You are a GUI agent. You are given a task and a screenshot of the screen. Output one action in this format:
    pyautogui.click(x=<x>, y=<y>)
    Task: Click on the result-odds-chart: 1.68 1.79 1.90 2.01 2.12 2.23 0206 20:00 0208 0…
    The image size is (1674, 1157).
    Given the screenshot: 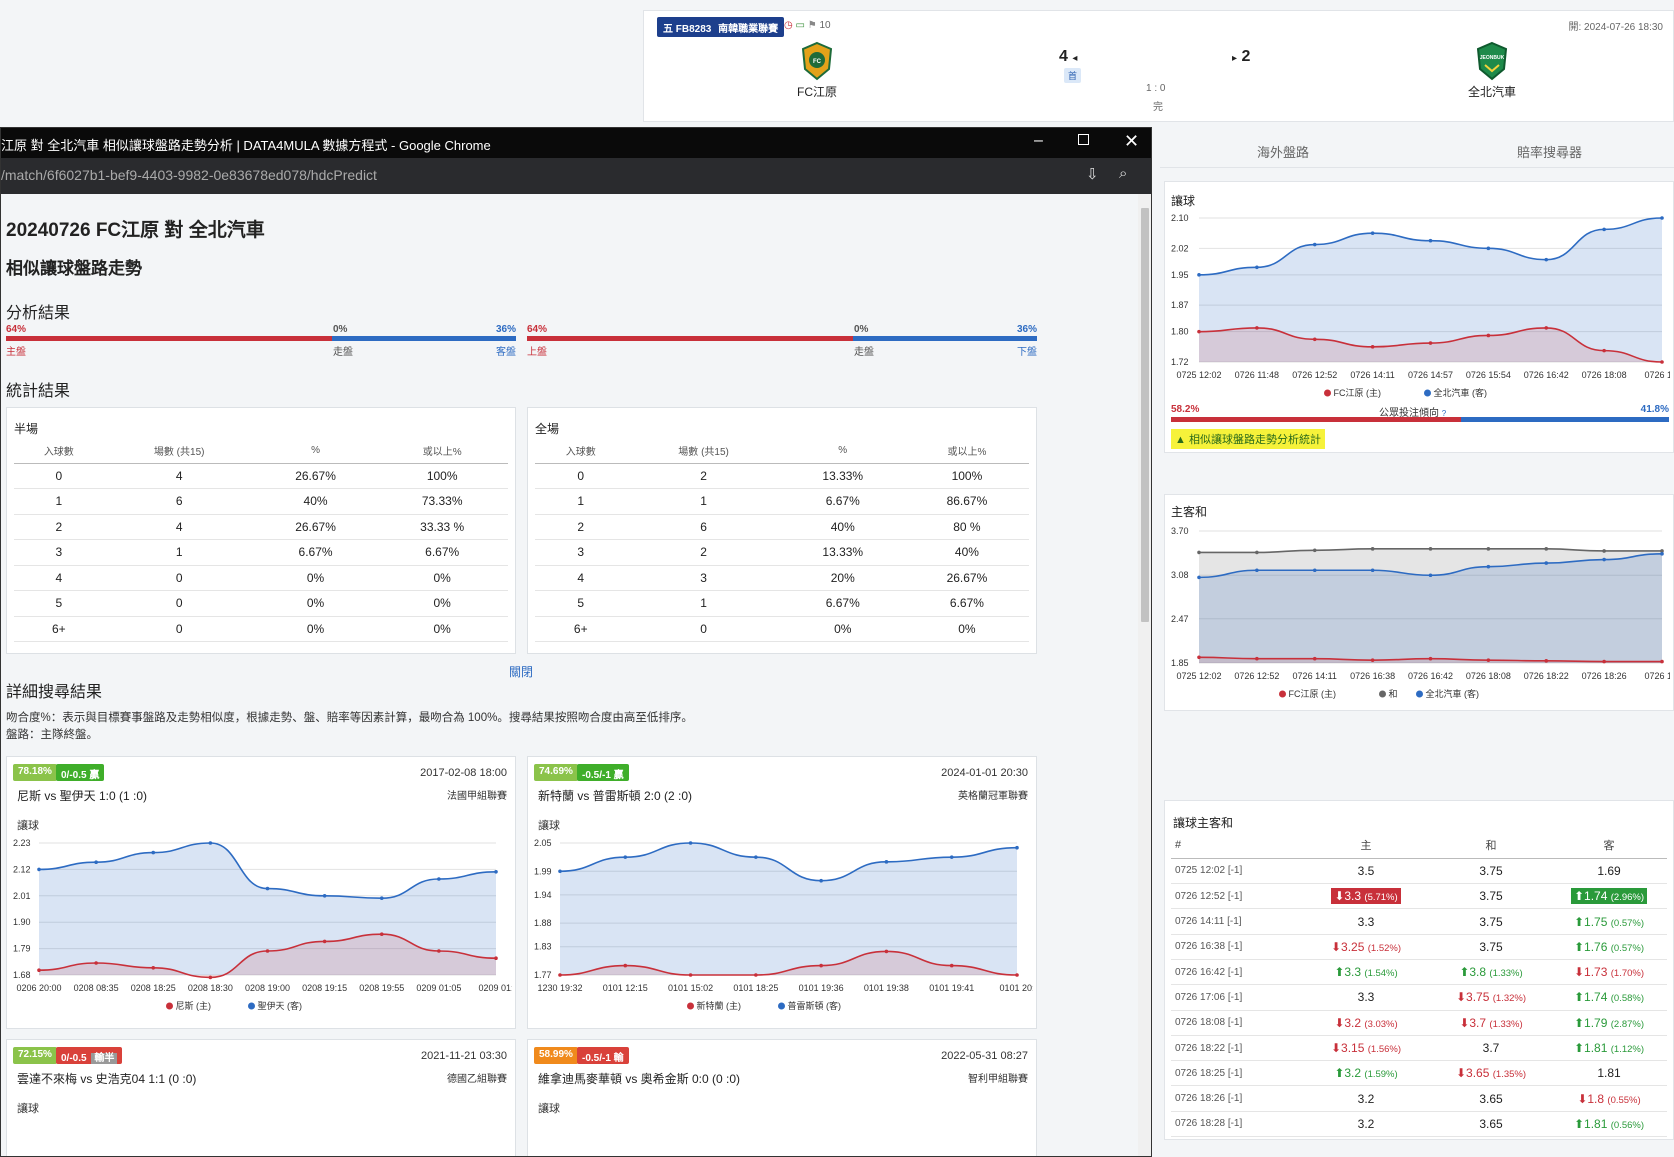 What is the action you would take?
    pyautogui.click(x=262, y=924)
    